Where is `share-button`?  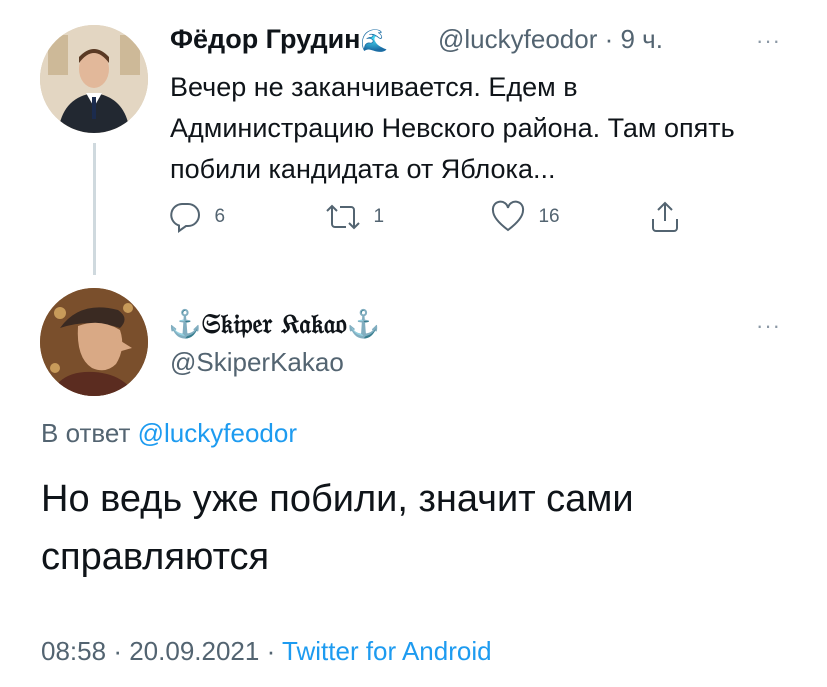
share-button is located at coordinates (665, 218).